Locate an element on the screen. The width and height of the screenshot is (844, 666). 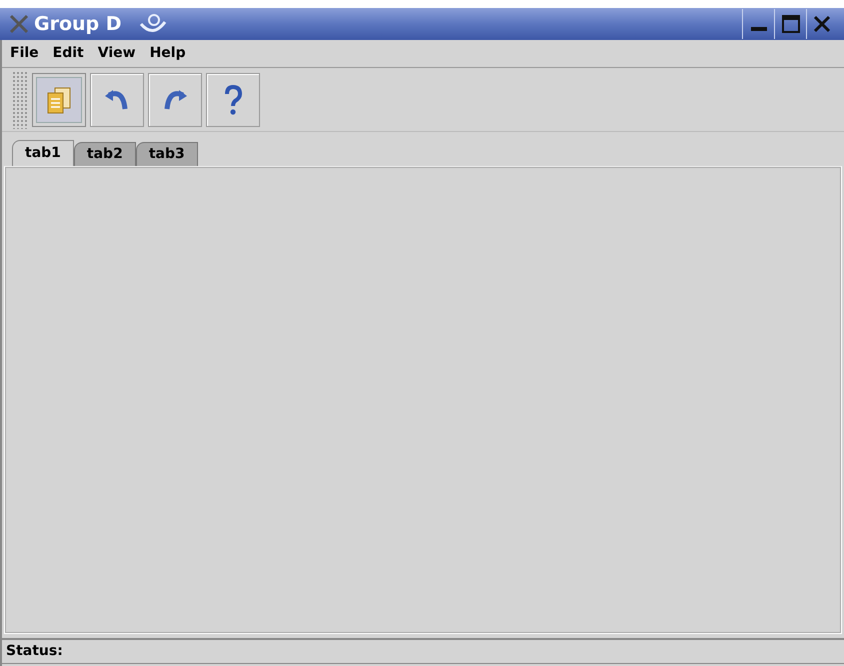
tab: tab1 is located at coordinates (43, 153).